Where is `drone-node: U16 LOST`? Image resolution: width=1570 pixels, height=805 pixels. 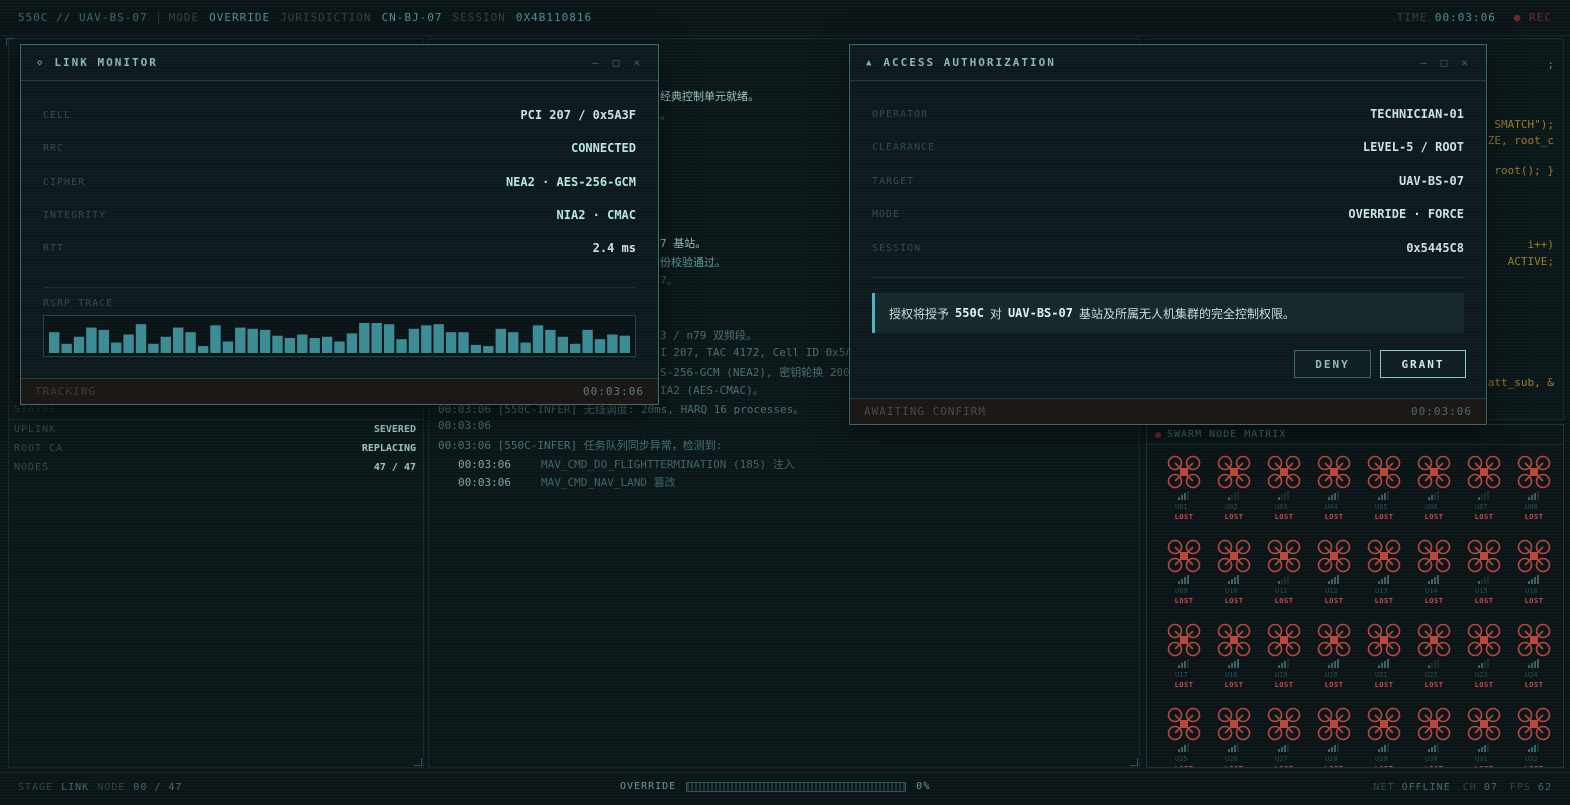
drone-node: U16 LOST is located at coordinates (1534, 580).